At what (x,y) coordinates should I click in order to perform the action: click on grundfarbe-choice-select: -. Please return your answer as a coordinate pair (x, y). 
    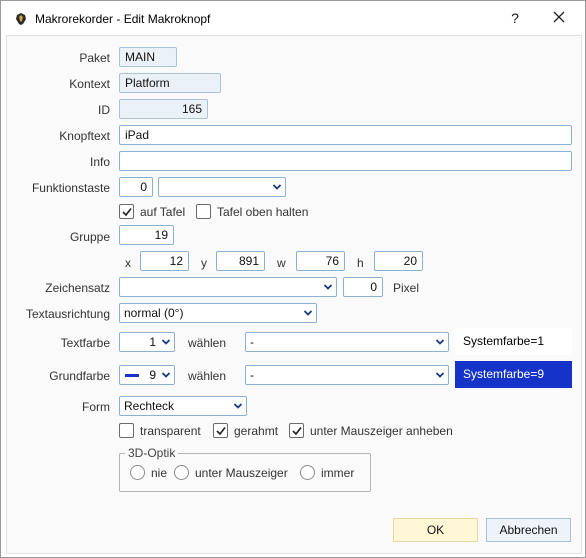
    Looking at the image, I should click on (347, 375).